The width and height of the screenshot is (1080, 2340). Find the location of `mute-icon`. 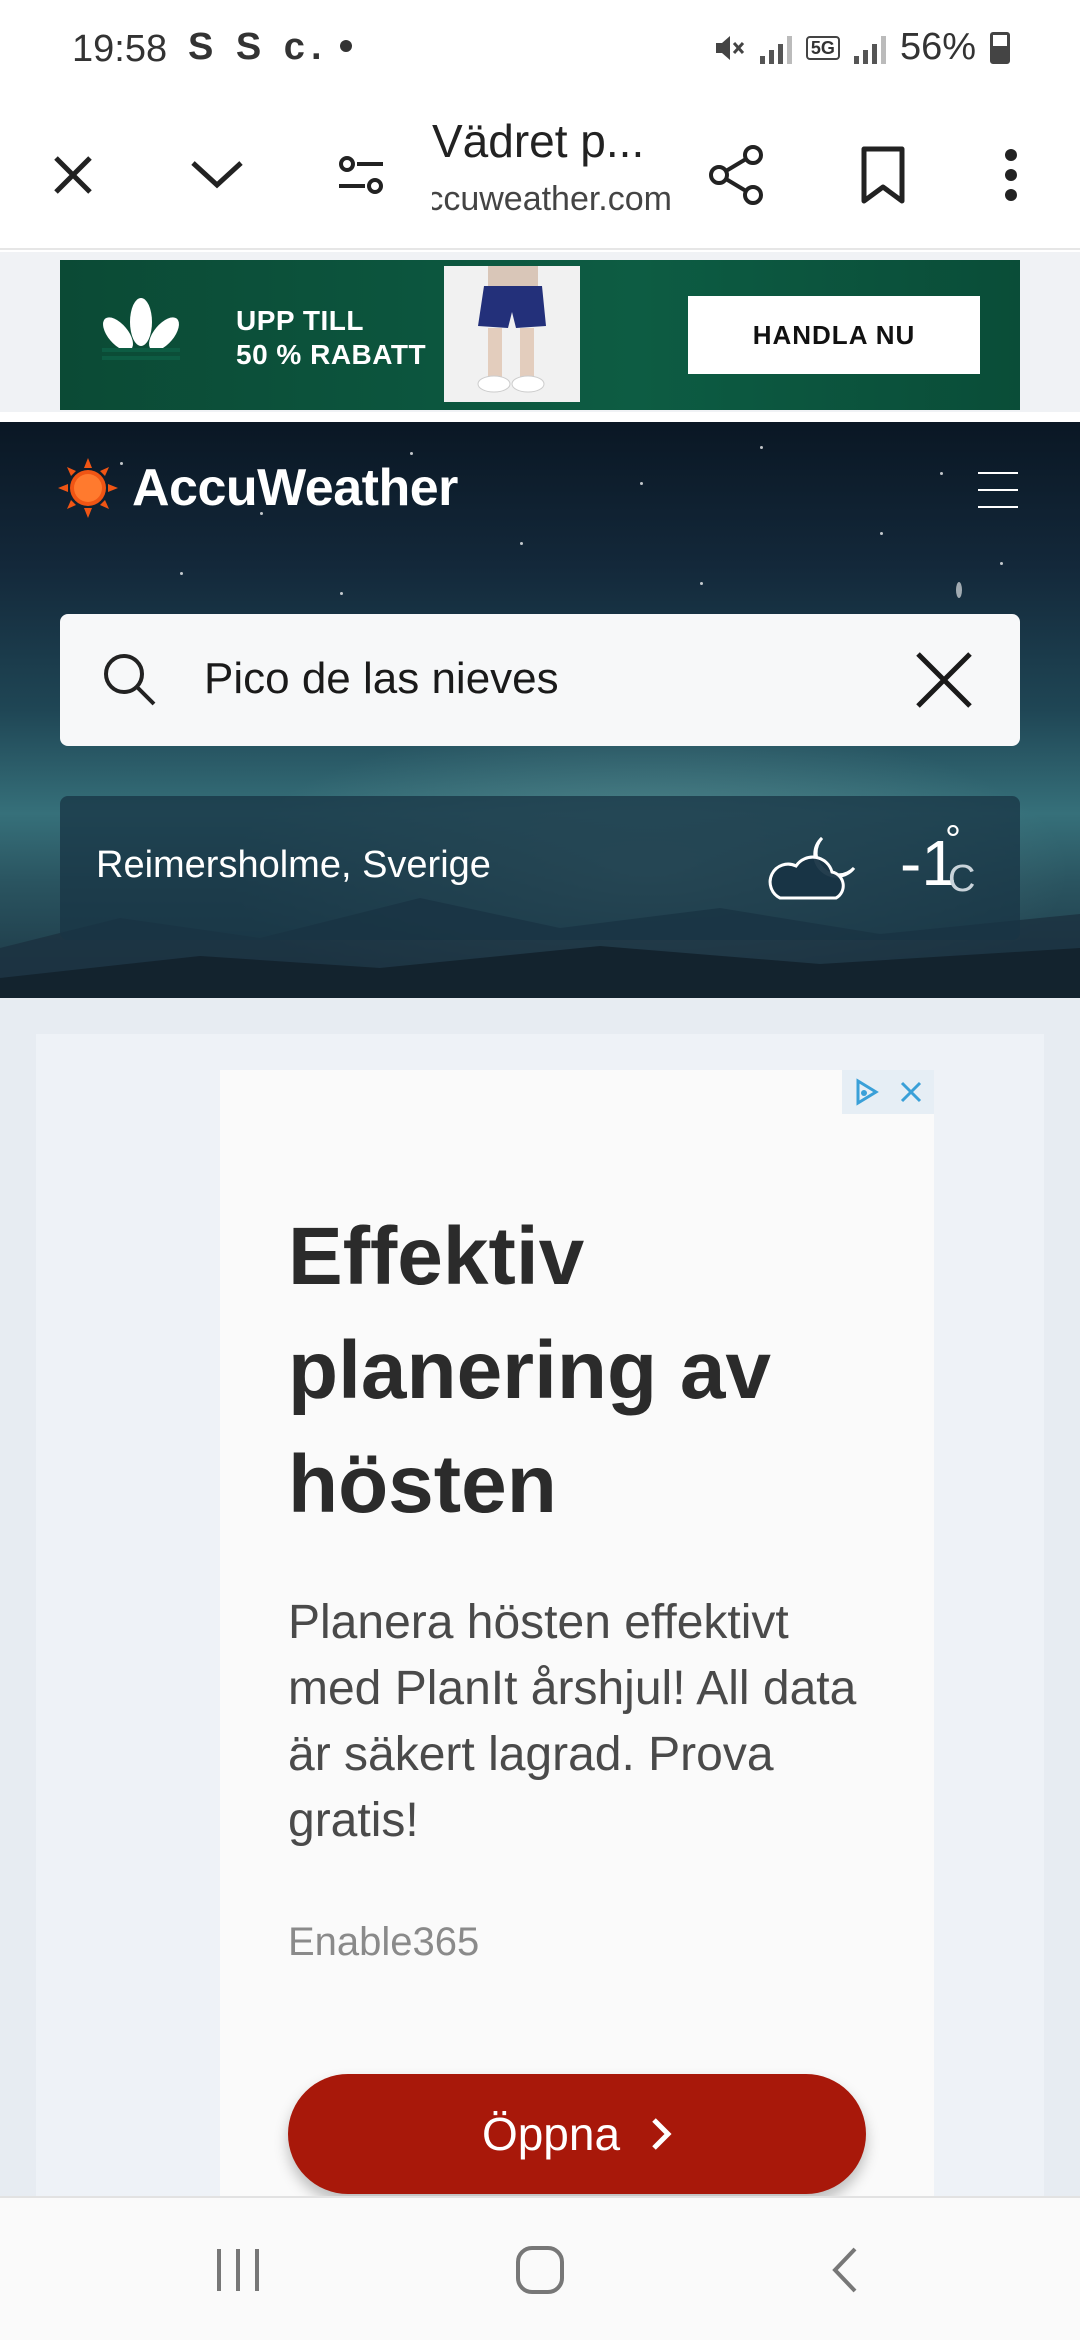

mute-icon is located at coordinates (730, 47).